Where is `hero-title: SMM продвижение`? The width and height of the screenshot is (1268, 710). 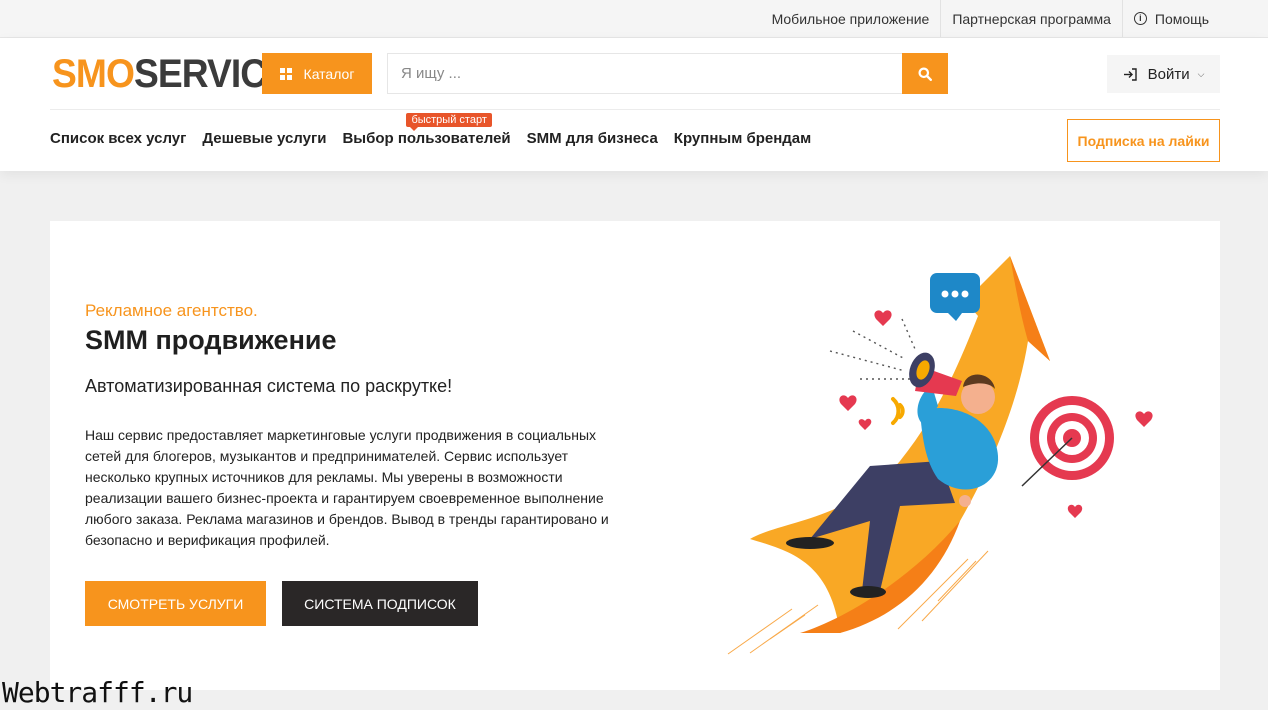 hero-title: SMM продвижение is located at coordinates (211, 340).